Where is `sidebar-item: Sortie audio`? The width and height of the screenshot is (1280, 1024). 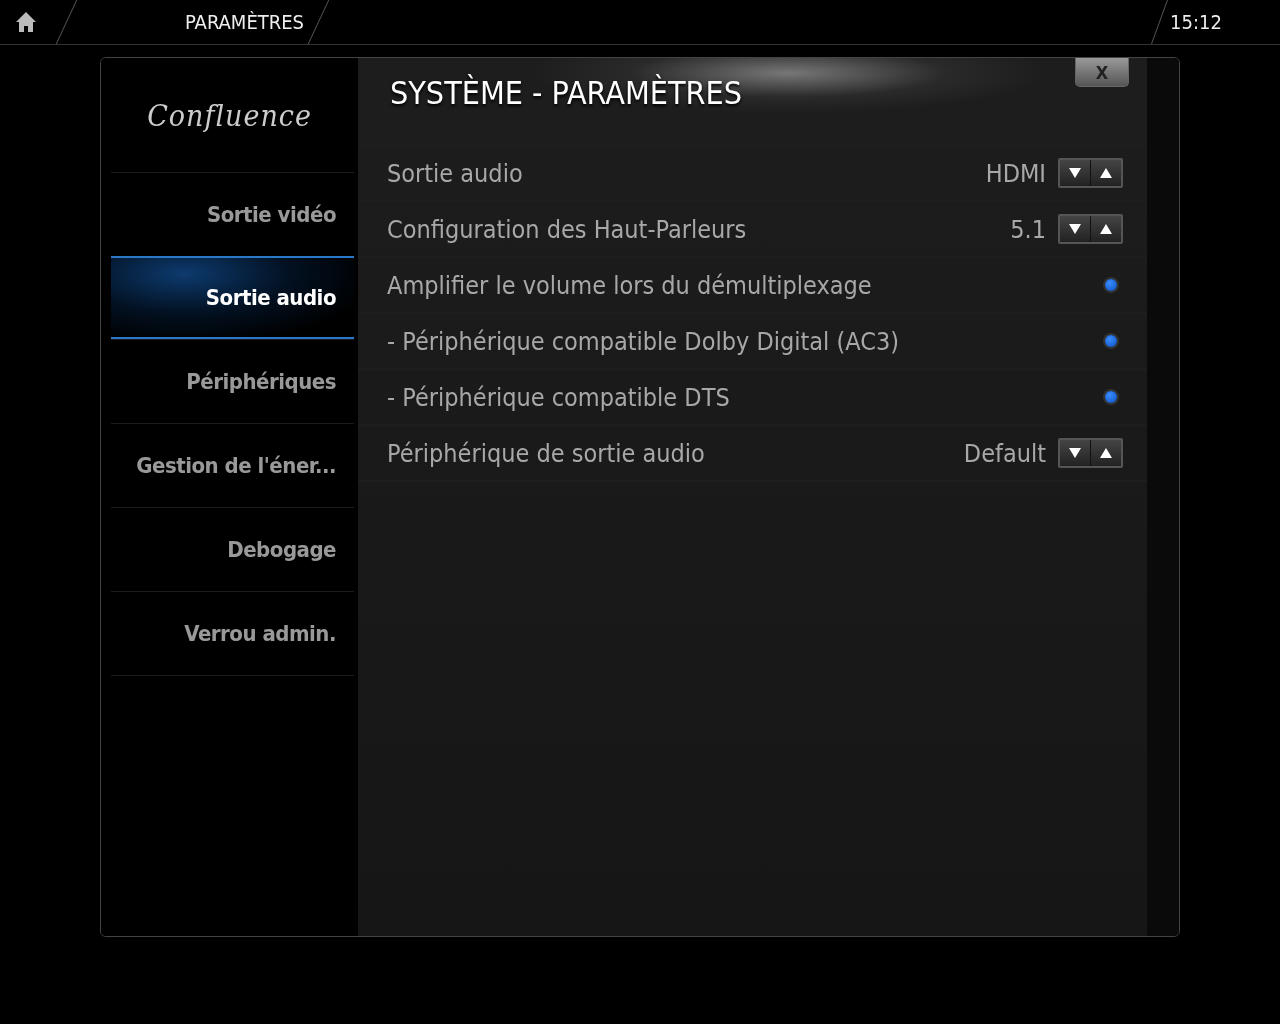 sidebar-item: Sortie audio is located at coordinates (232, 297).